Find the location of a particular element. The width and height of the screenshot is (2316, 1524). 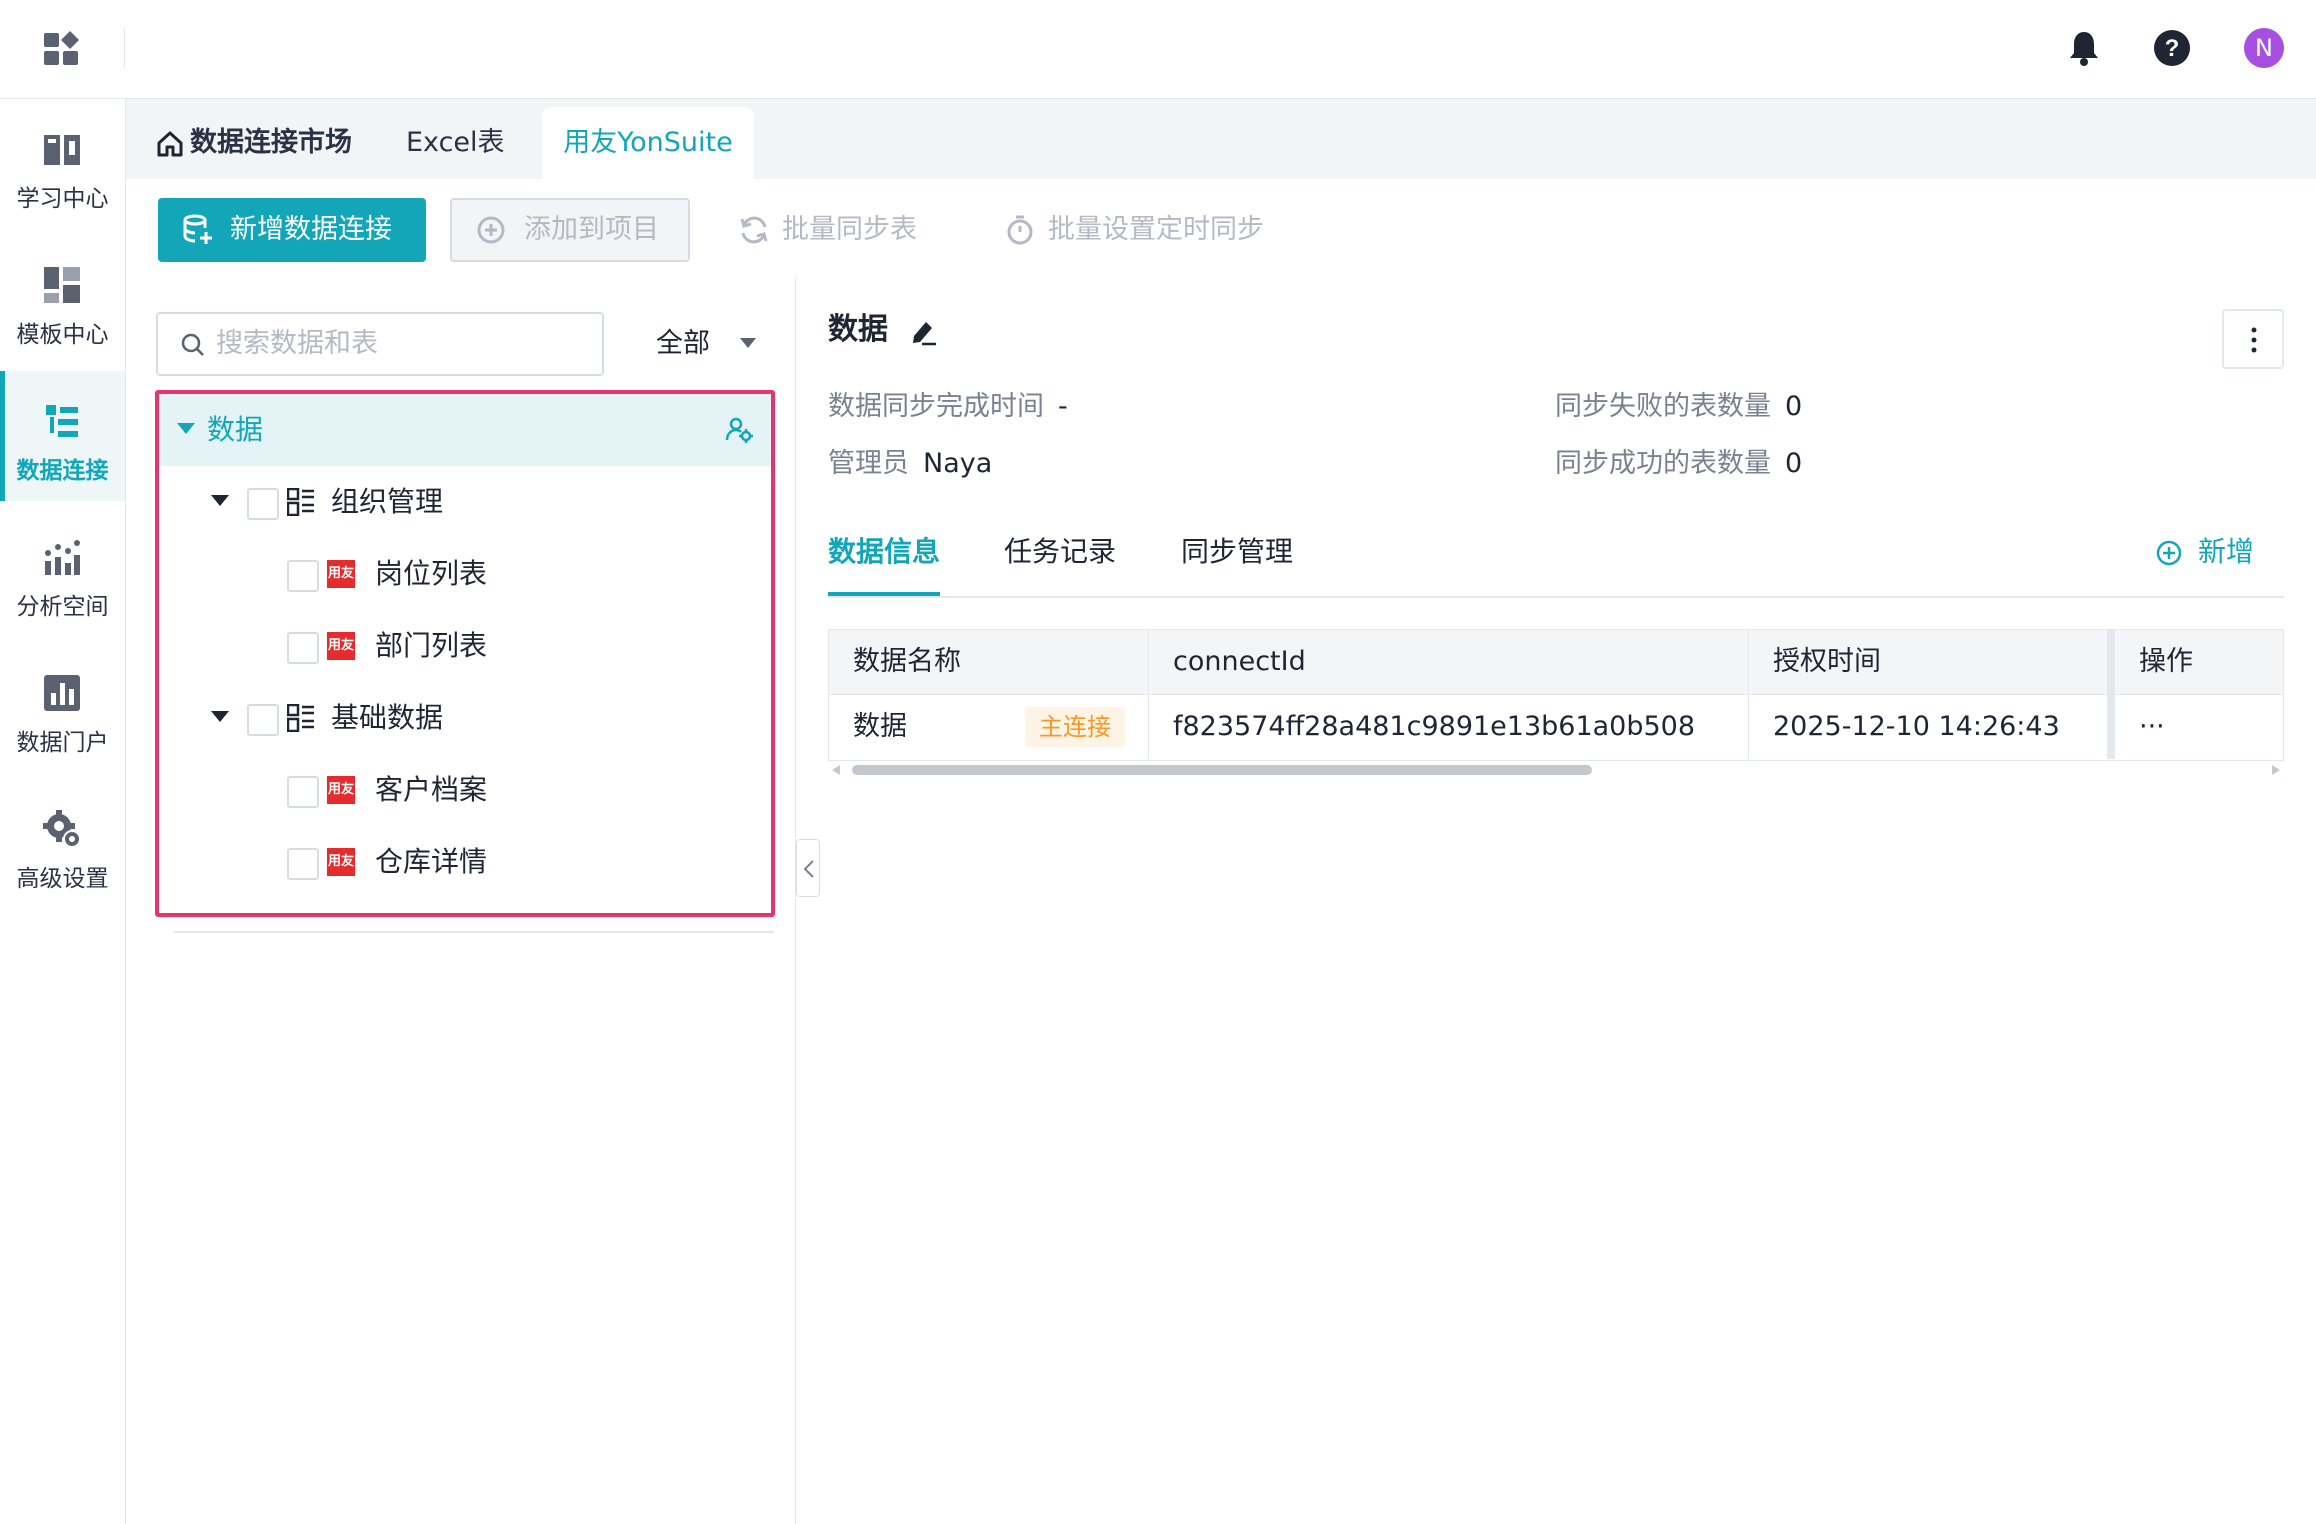

meta-key: 数据同步完成时间 is located at coordinates (936, 406).